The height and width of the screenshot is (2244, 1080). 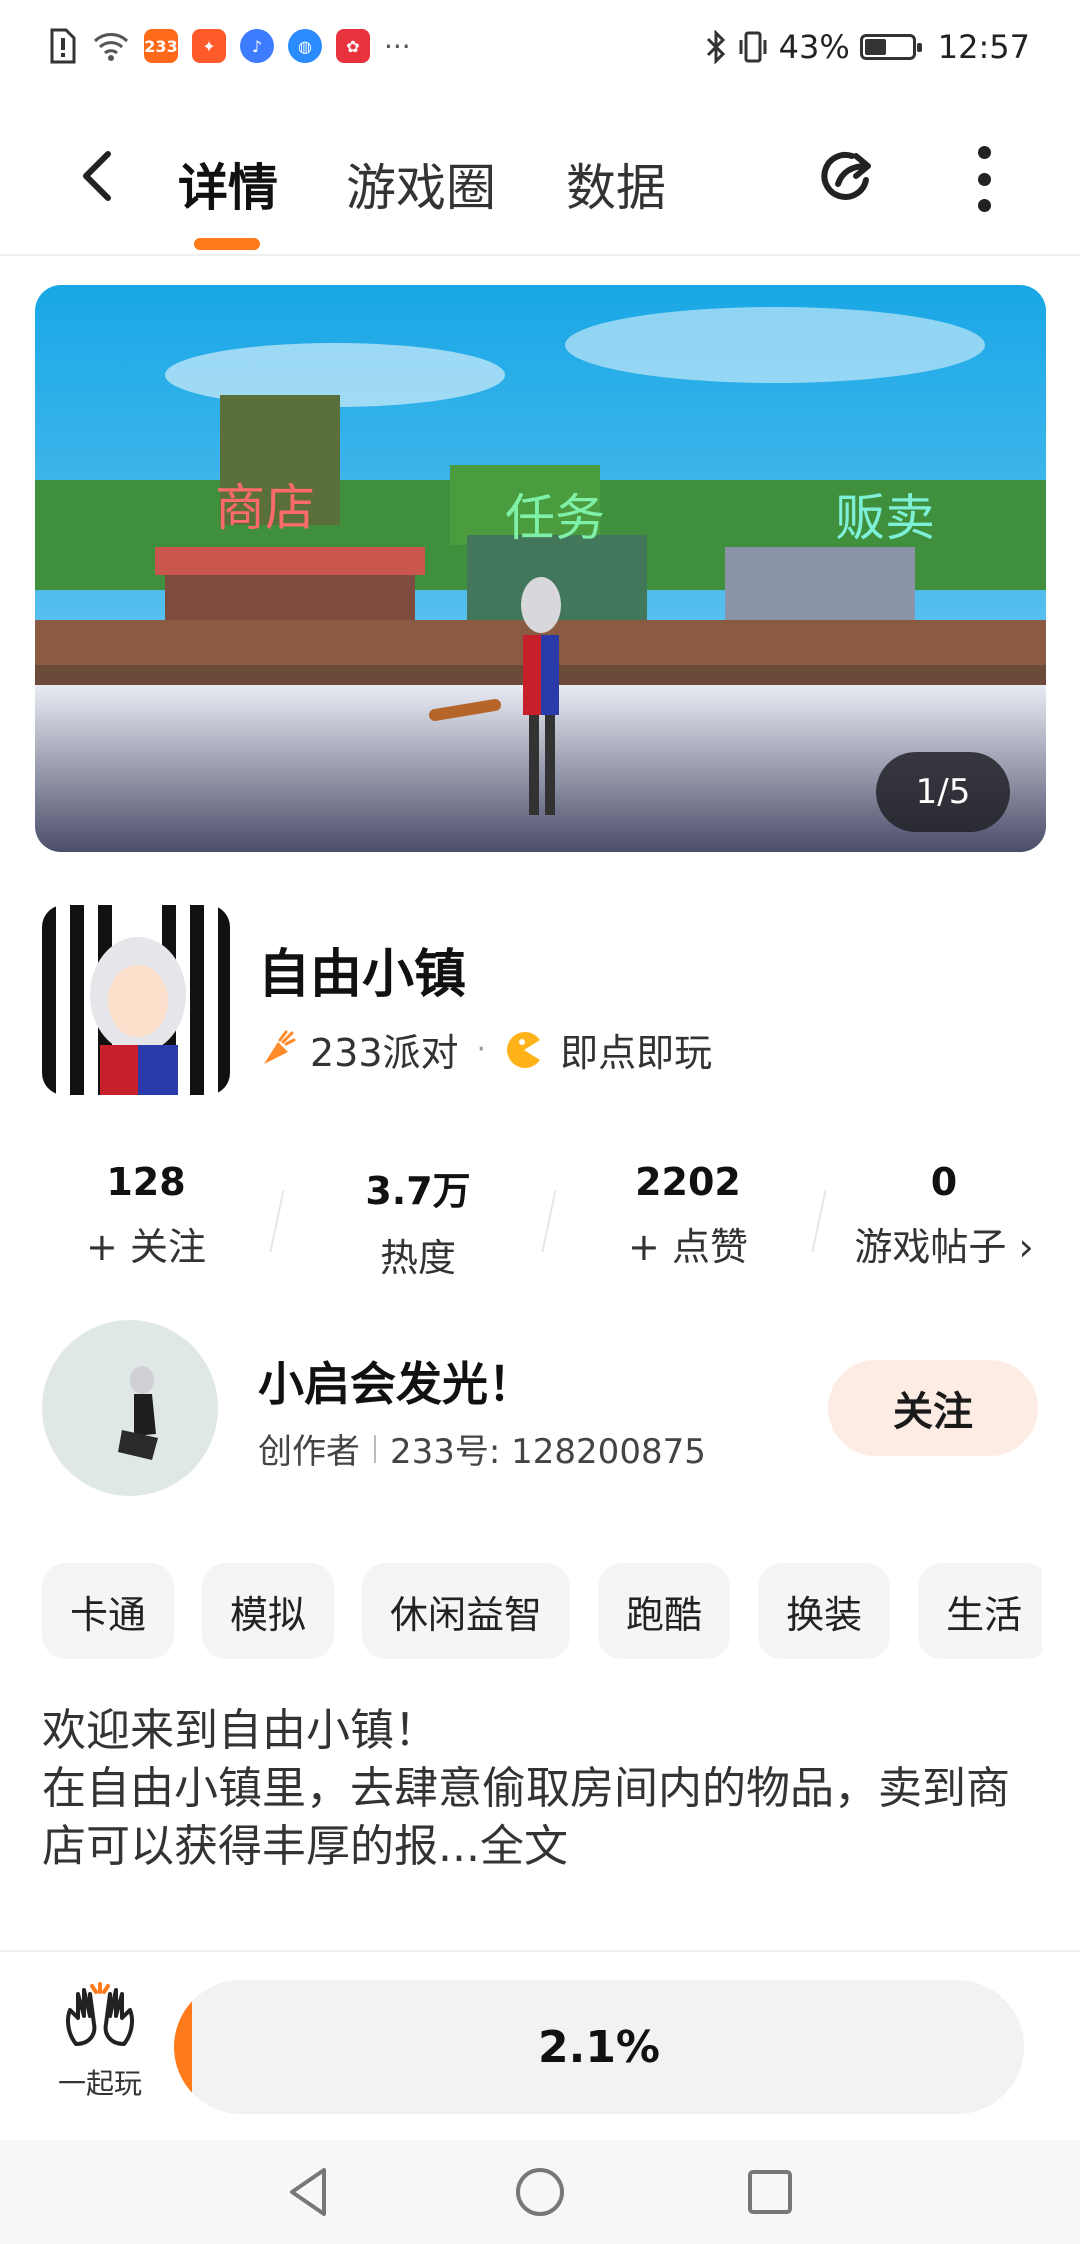 I want to click on vibrate-icon, so click(x=753, y=47).